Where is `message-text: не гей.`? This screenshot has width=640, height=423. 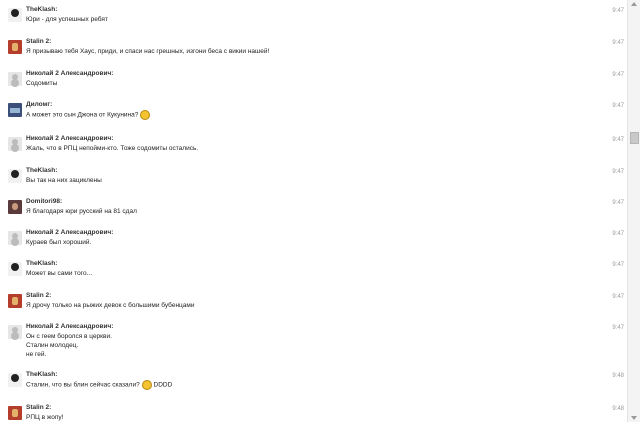 message-text: не гей. is located at coordinates (36, 354).